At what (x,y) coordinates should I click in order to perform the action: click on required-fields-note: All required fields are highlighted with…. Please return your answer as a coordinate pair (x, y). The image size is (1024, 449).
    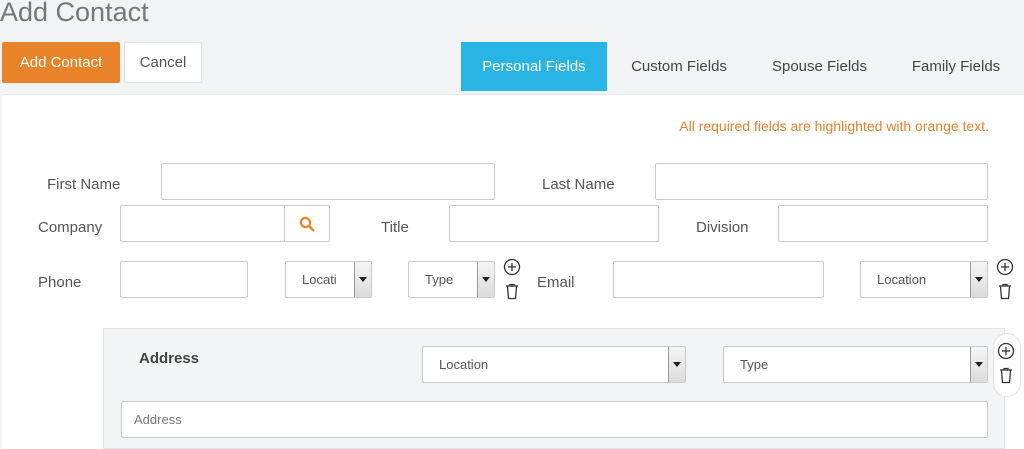
    Looking at the image, I should click on (834, 126).